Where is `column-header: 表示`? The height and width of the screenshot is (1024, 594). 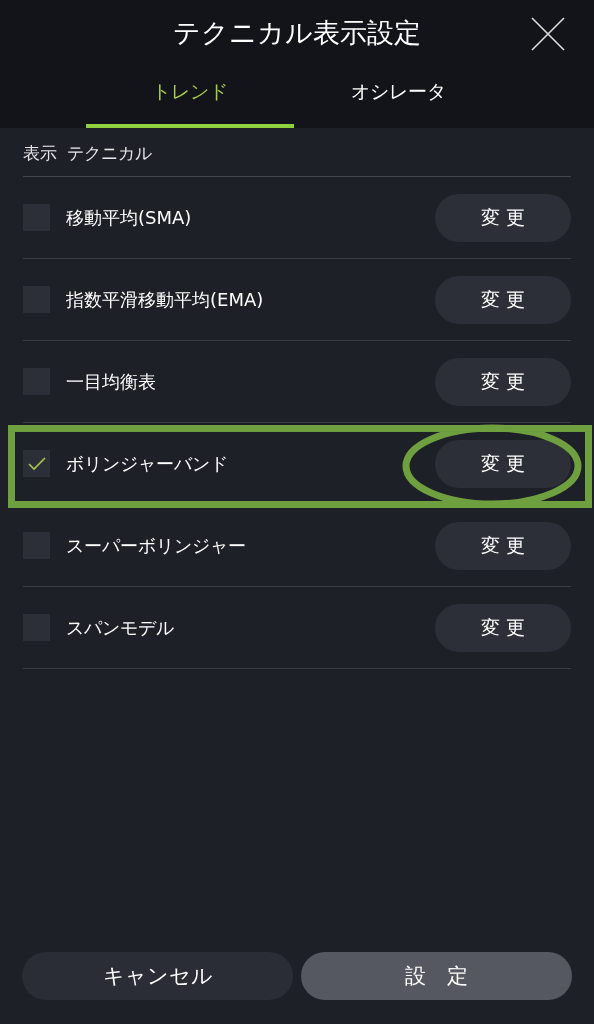
column-header: 表示 is located at coordinates (40, 153).